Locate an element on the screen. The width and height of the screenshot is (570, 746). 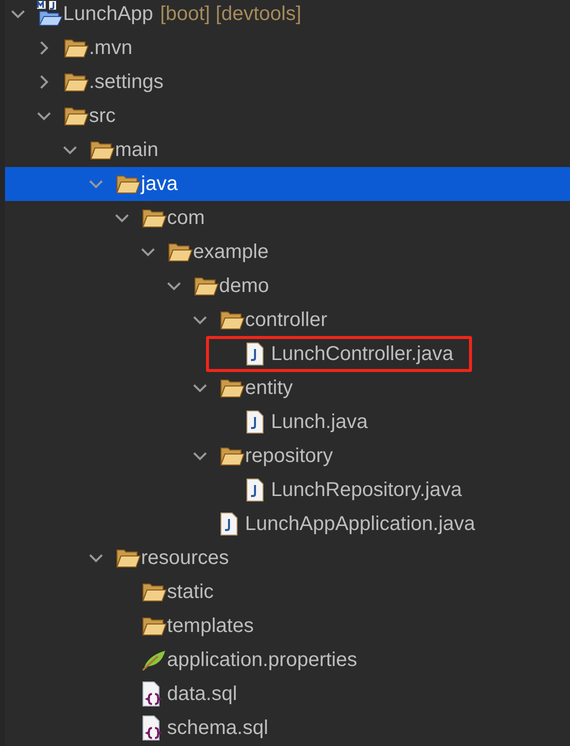
project-decoration: [boot] [devtools] is located at coordinates (231, 14).